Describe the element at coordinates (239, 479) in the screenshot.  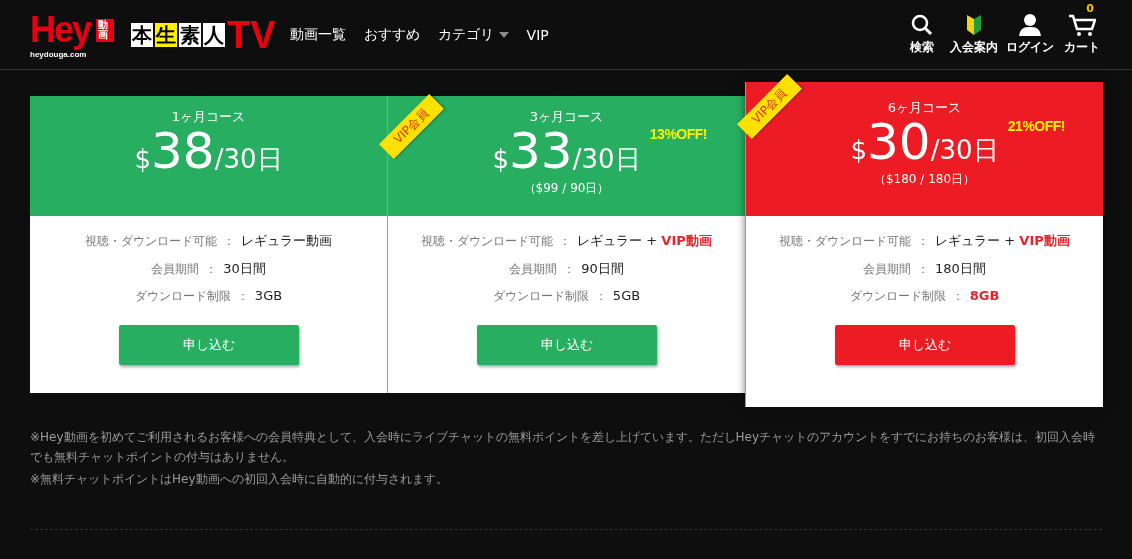
I see `note-text: ※無料チャットポイントはHey動画への初回入会時に自動的に付与されます。` at that location.